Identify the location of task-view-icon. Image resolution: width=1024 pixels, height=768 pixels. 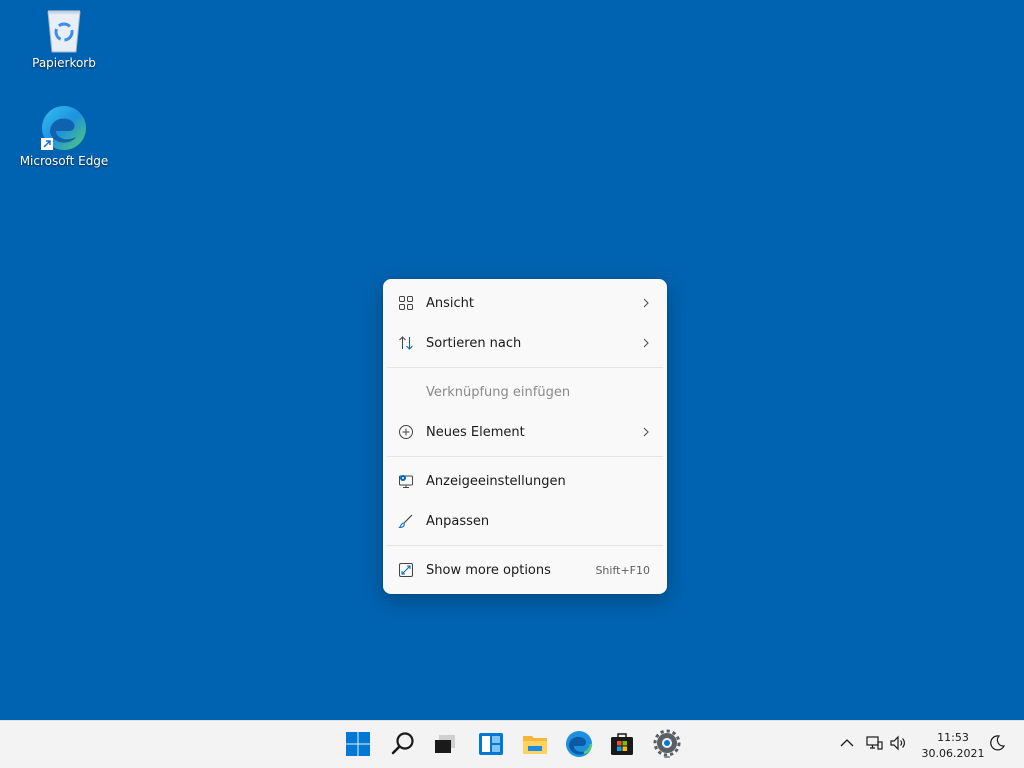
(445, 744).